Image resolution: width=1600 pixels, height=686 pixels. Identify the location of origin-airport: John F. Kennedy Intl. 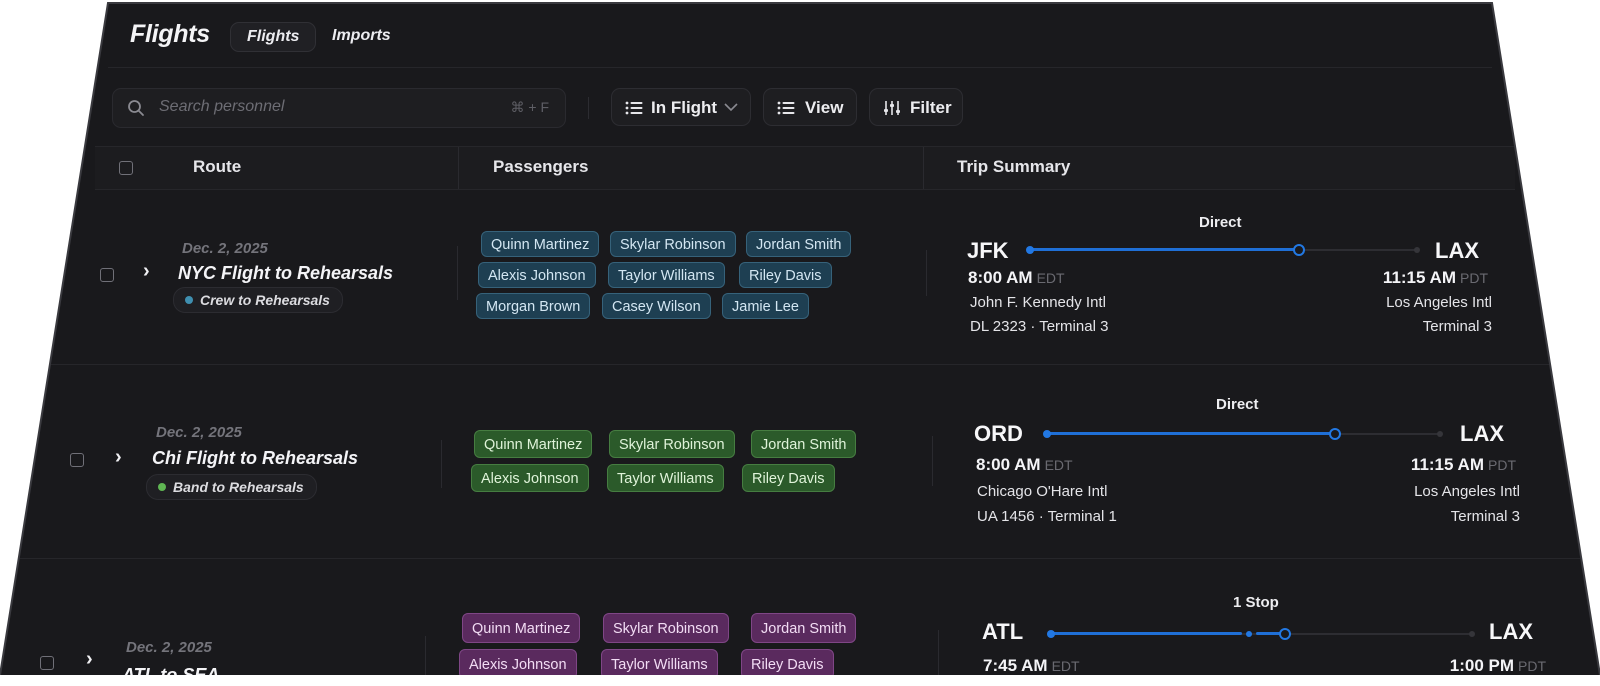
(1038, 302).